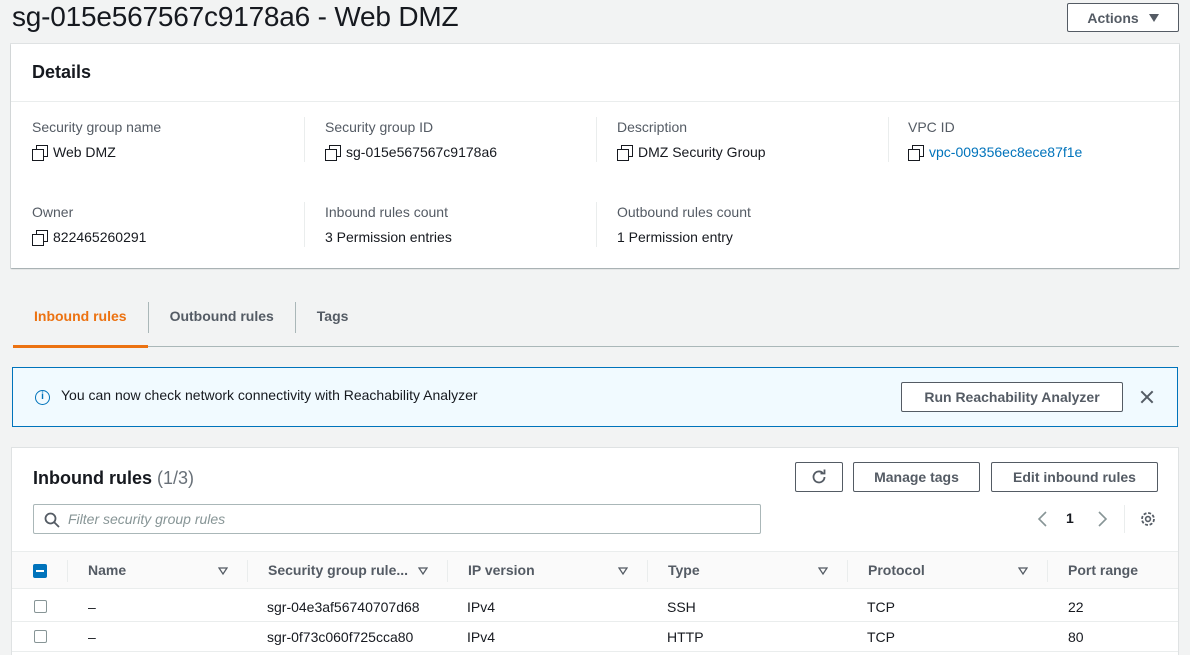  Describe the element at coordinates (42, 397) in the screenshot. I see `info-icon: i` at that location.